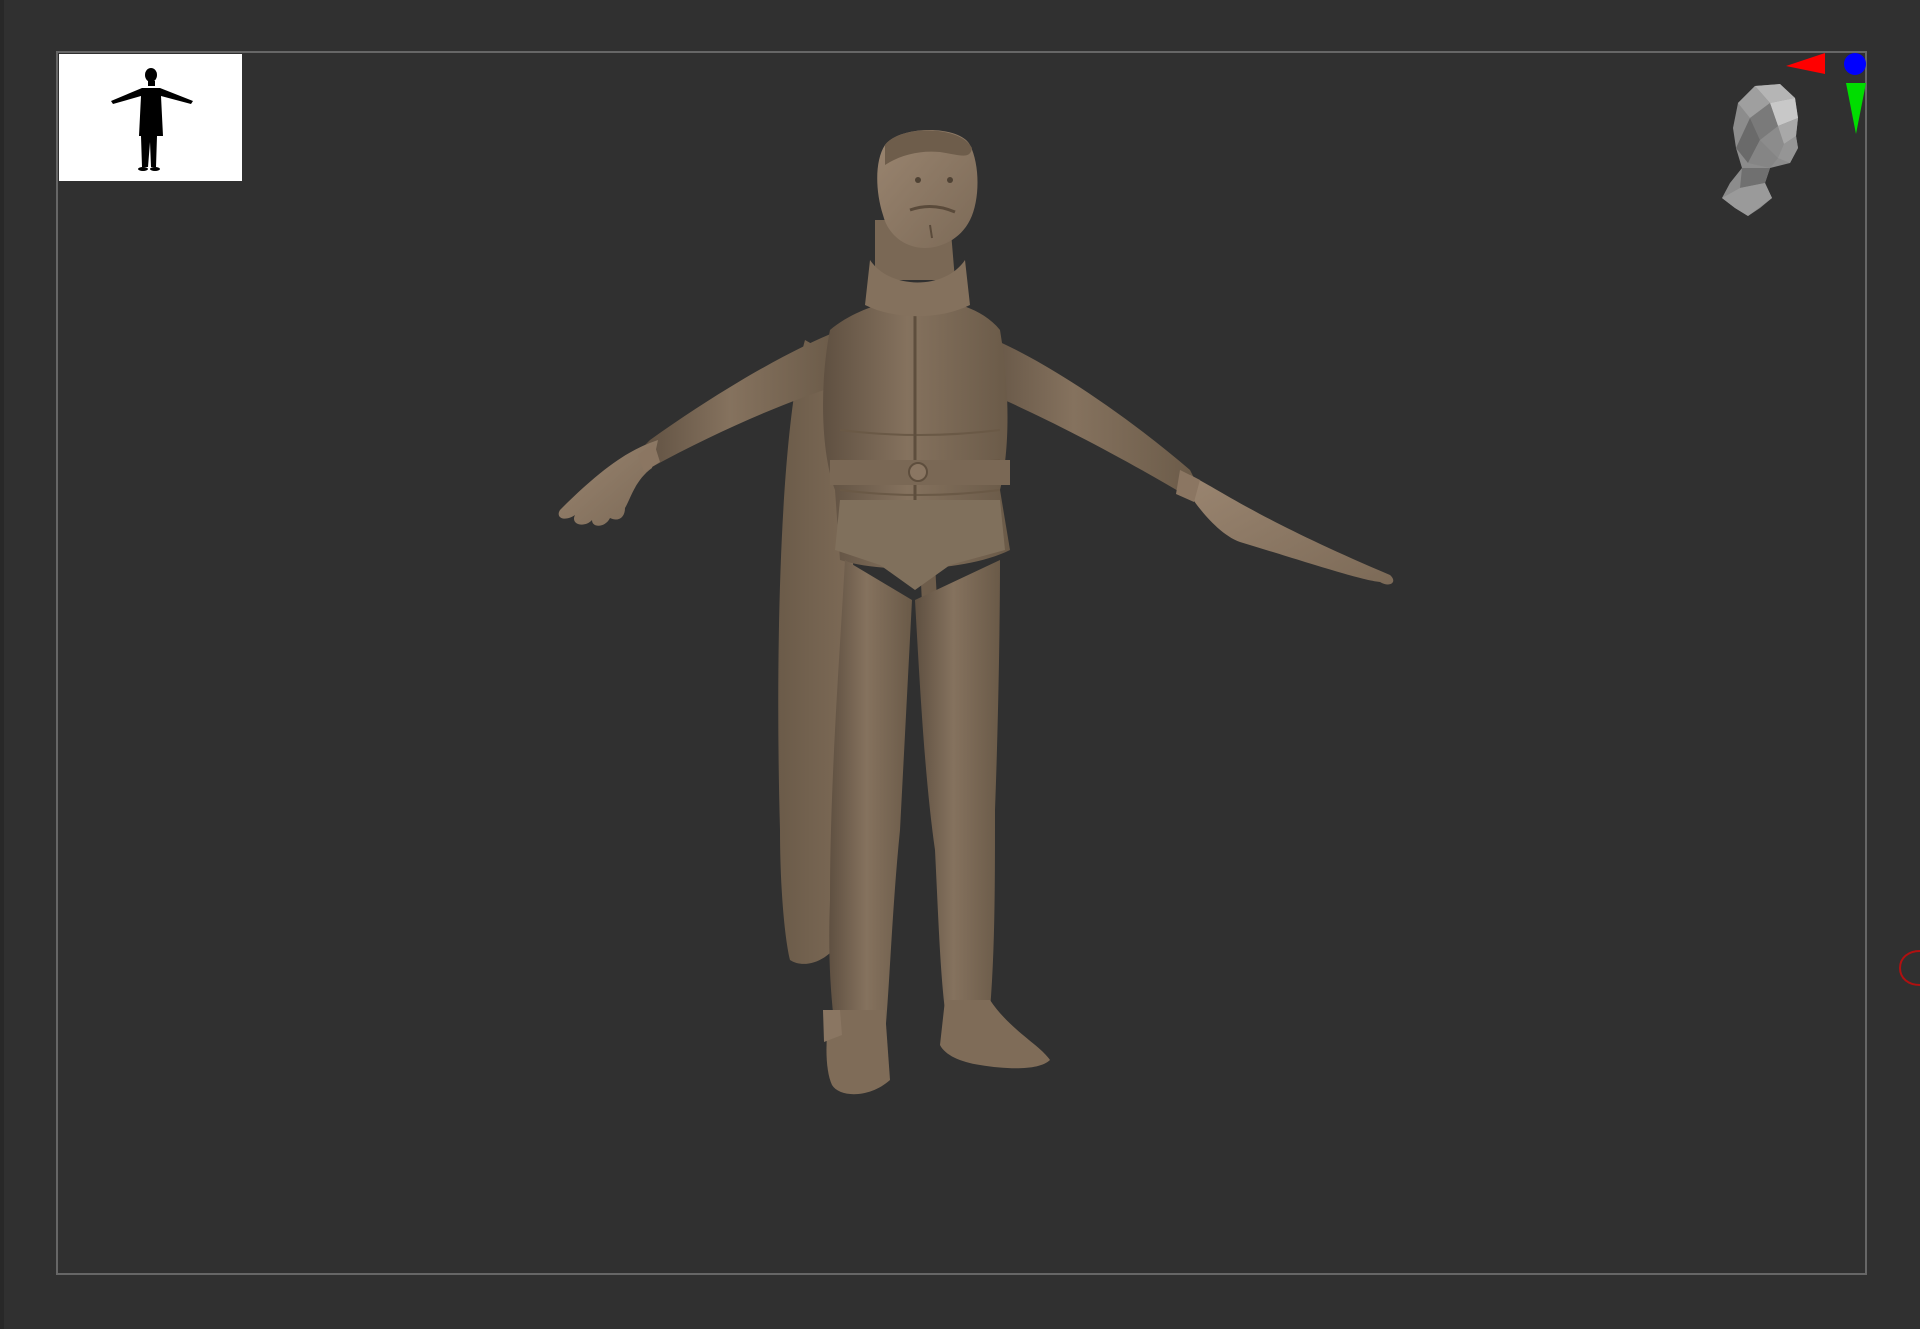 Image resolution: width=1920 pixels, height=1329 pixels. Describe the element at coordinates (1909, 968) in the screenshot. I see `edge-marker-icon` at that location.